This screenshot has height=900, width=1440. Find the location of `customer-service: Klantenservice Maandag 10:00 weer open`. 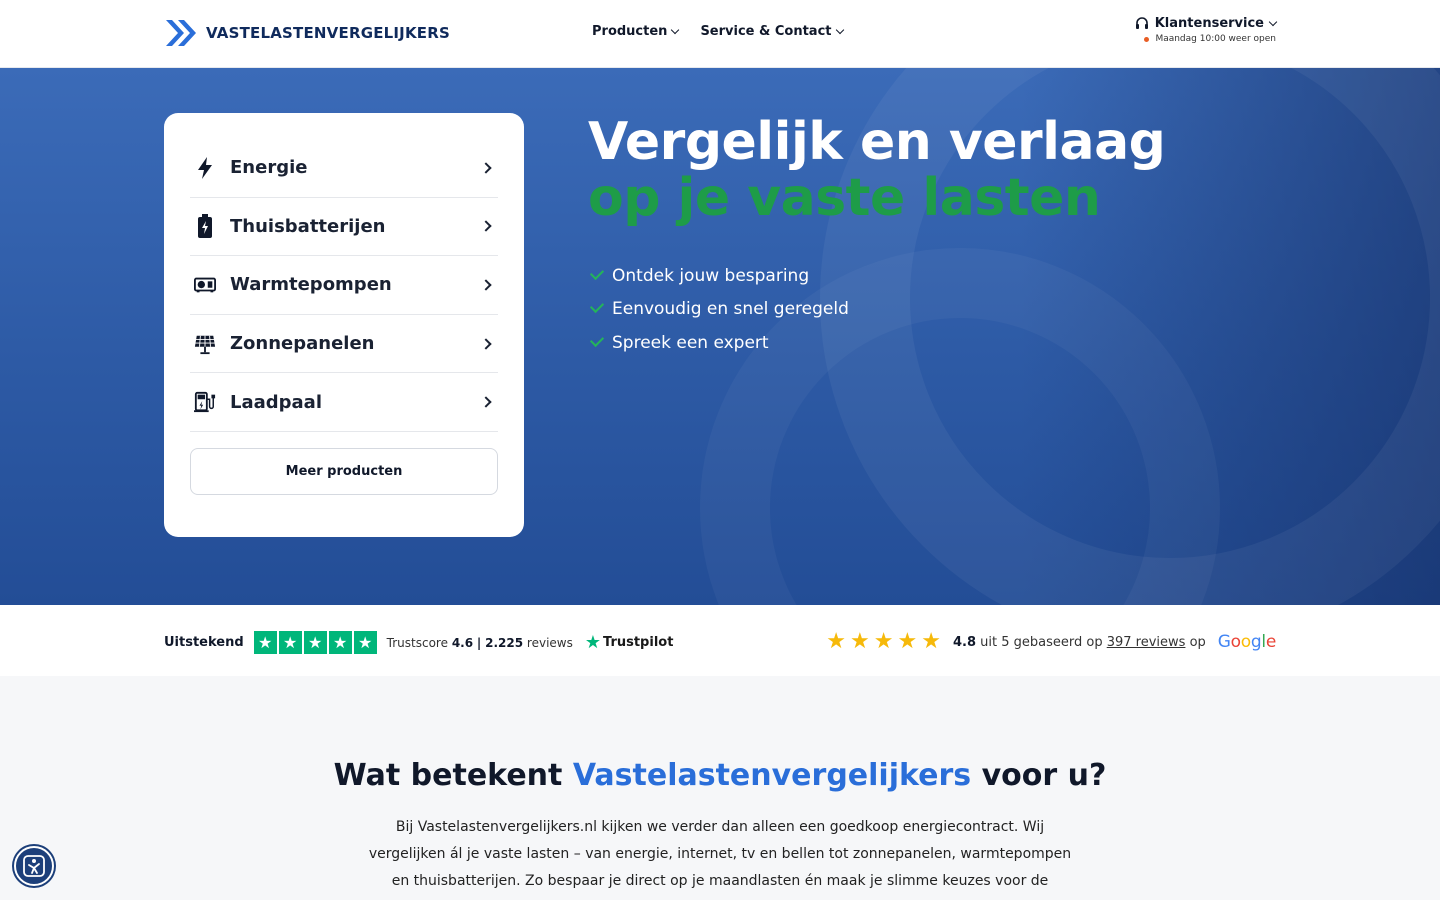

customer-service: Klantenservice Maandag 10:00 weer open is located at coordinates (1206, 30).